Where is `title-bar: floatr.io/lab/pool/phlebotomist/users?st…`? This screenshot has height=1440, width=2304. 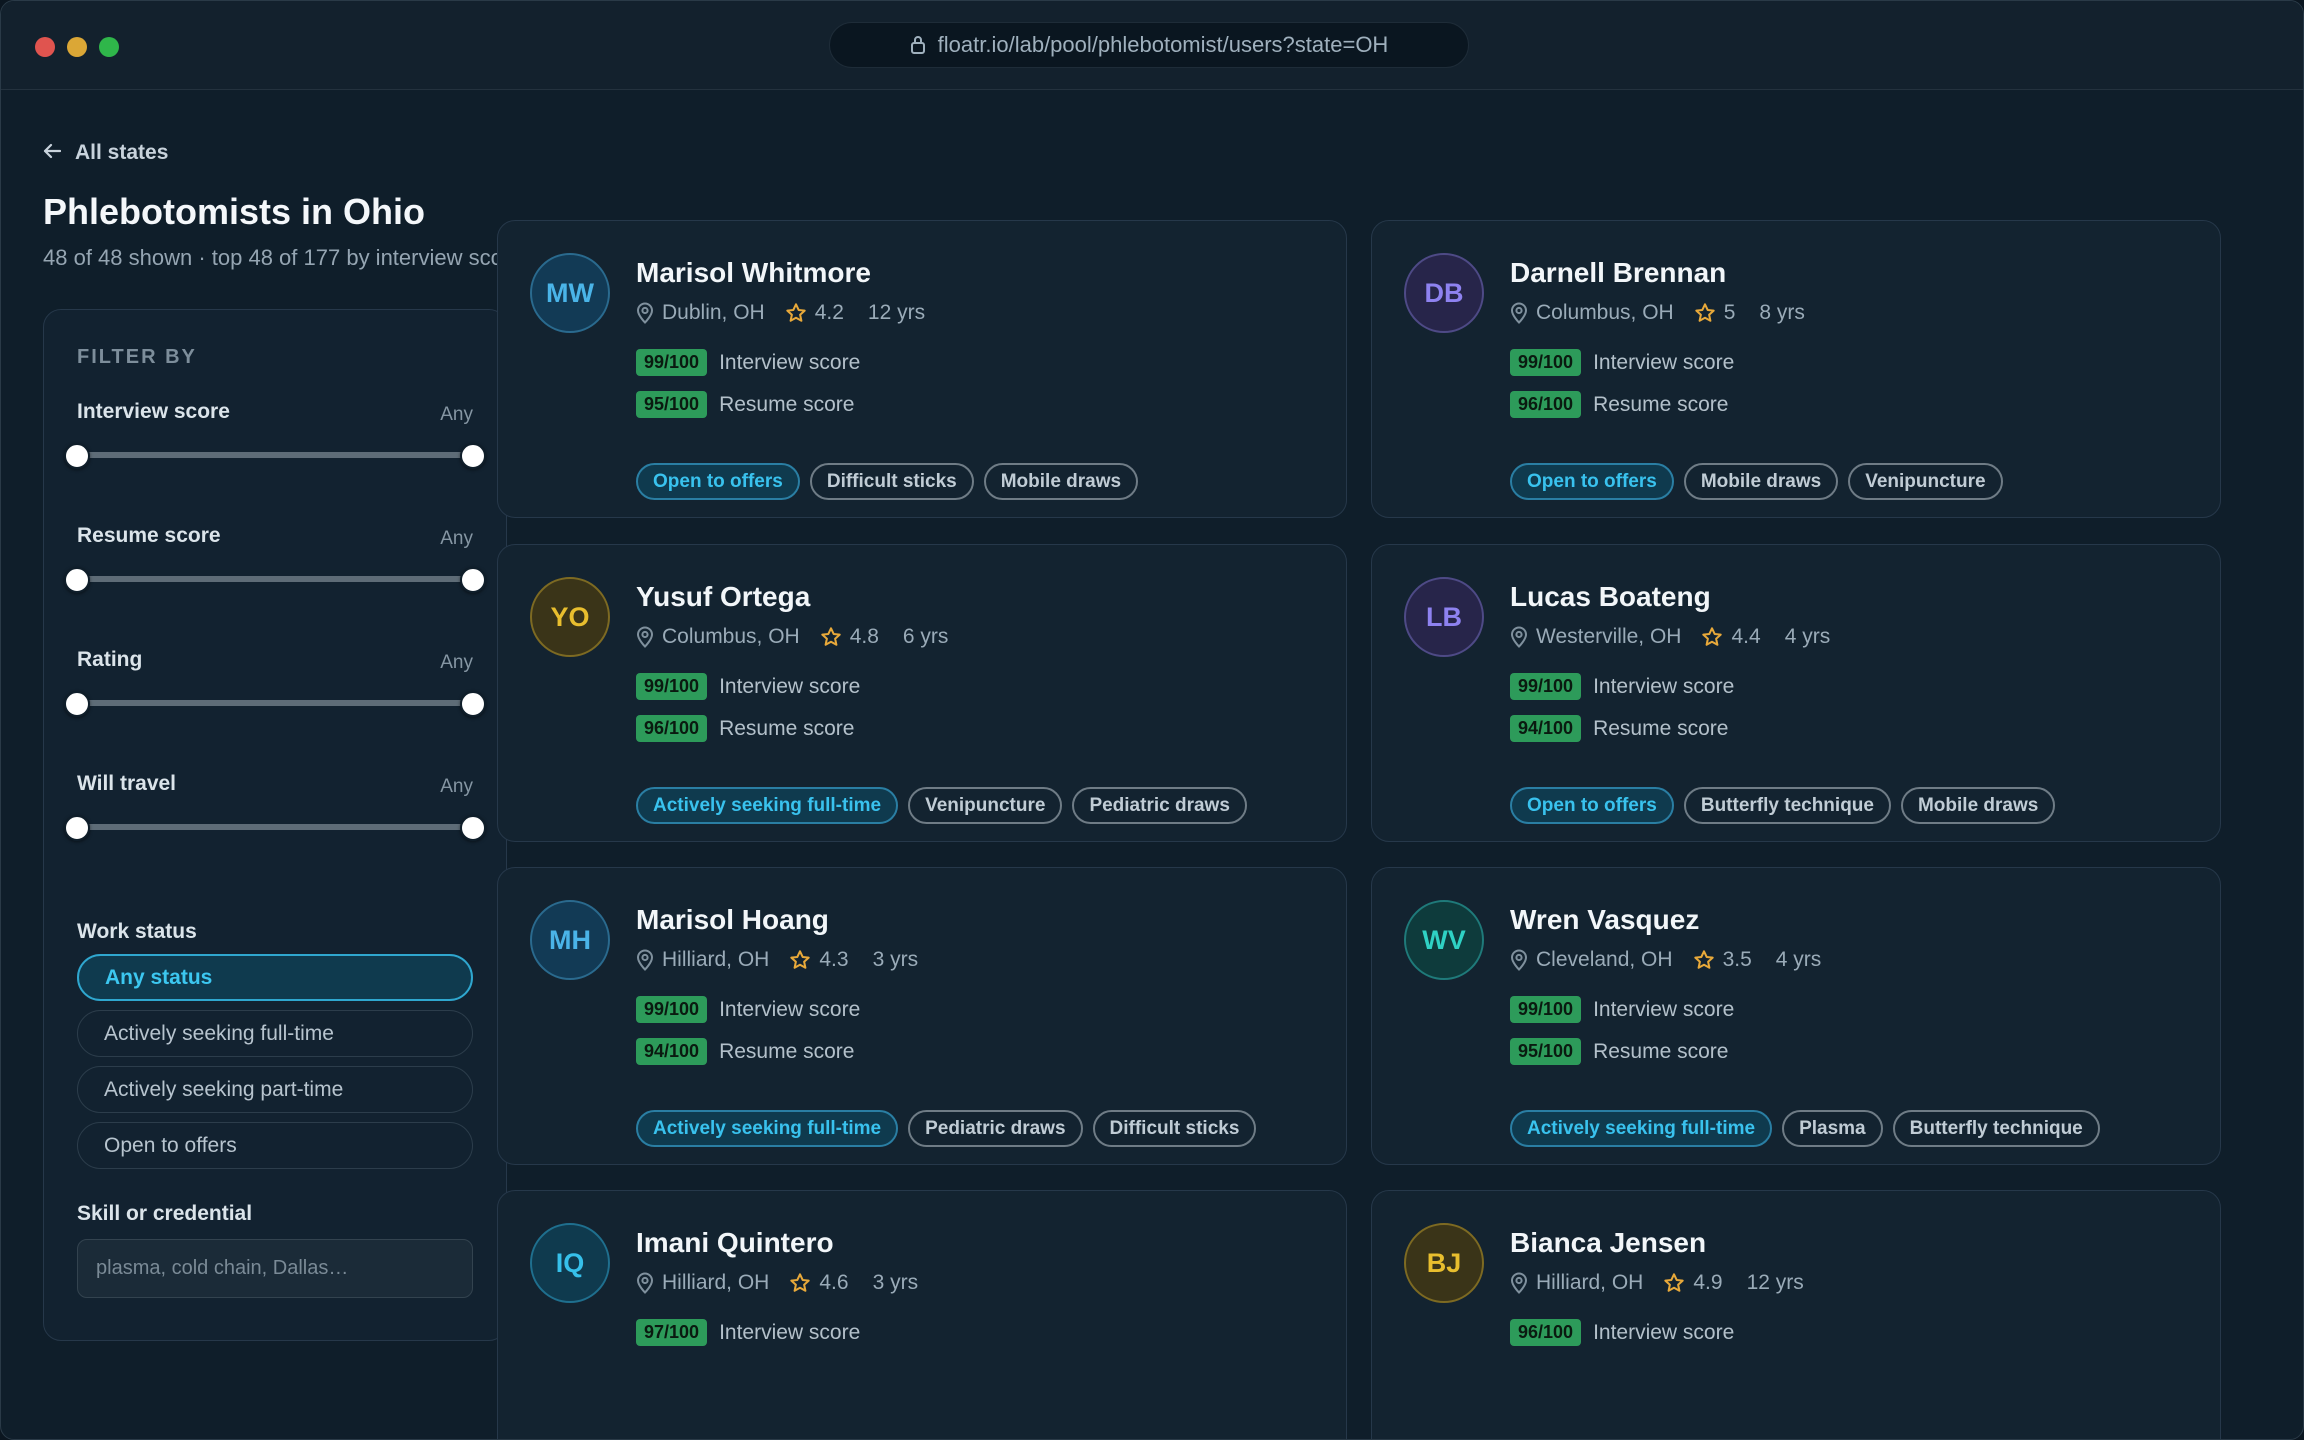
title-bar: floatr.io/lab/pool/phlebotomist/users?st… is located at coordinates (1152, 45).